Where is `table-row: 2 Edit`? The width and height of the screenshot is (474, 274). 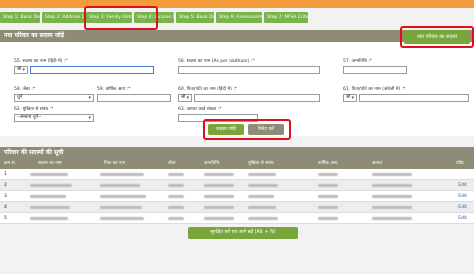
table-row: 2 Edit is located at coordinates (237, 185).